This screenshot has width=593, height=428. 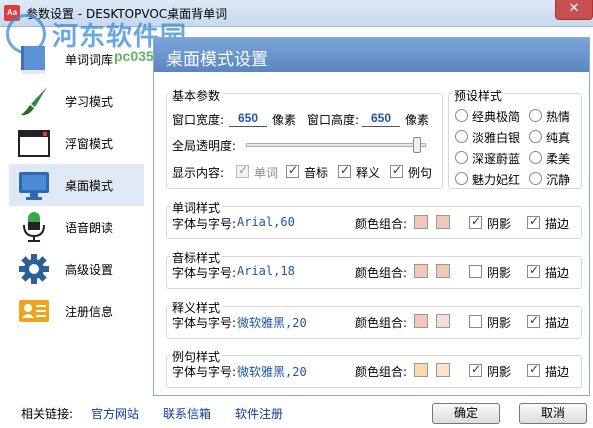 What do you see at coordinates (466, 413) in the screenshot?
I see `ok-button: 确定` at bounding box center [466, 413].